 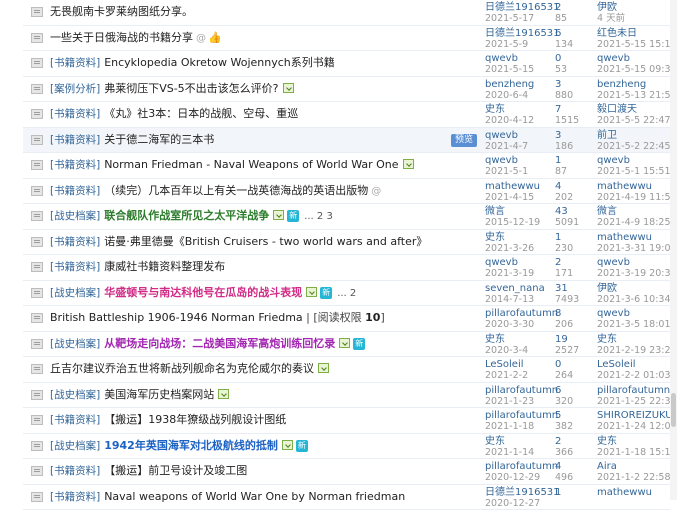 What do you see at coordinates (75, 89) in the screenshot?
I see `thread-category-link: [案例分析]` at bounding box center [75, 89].